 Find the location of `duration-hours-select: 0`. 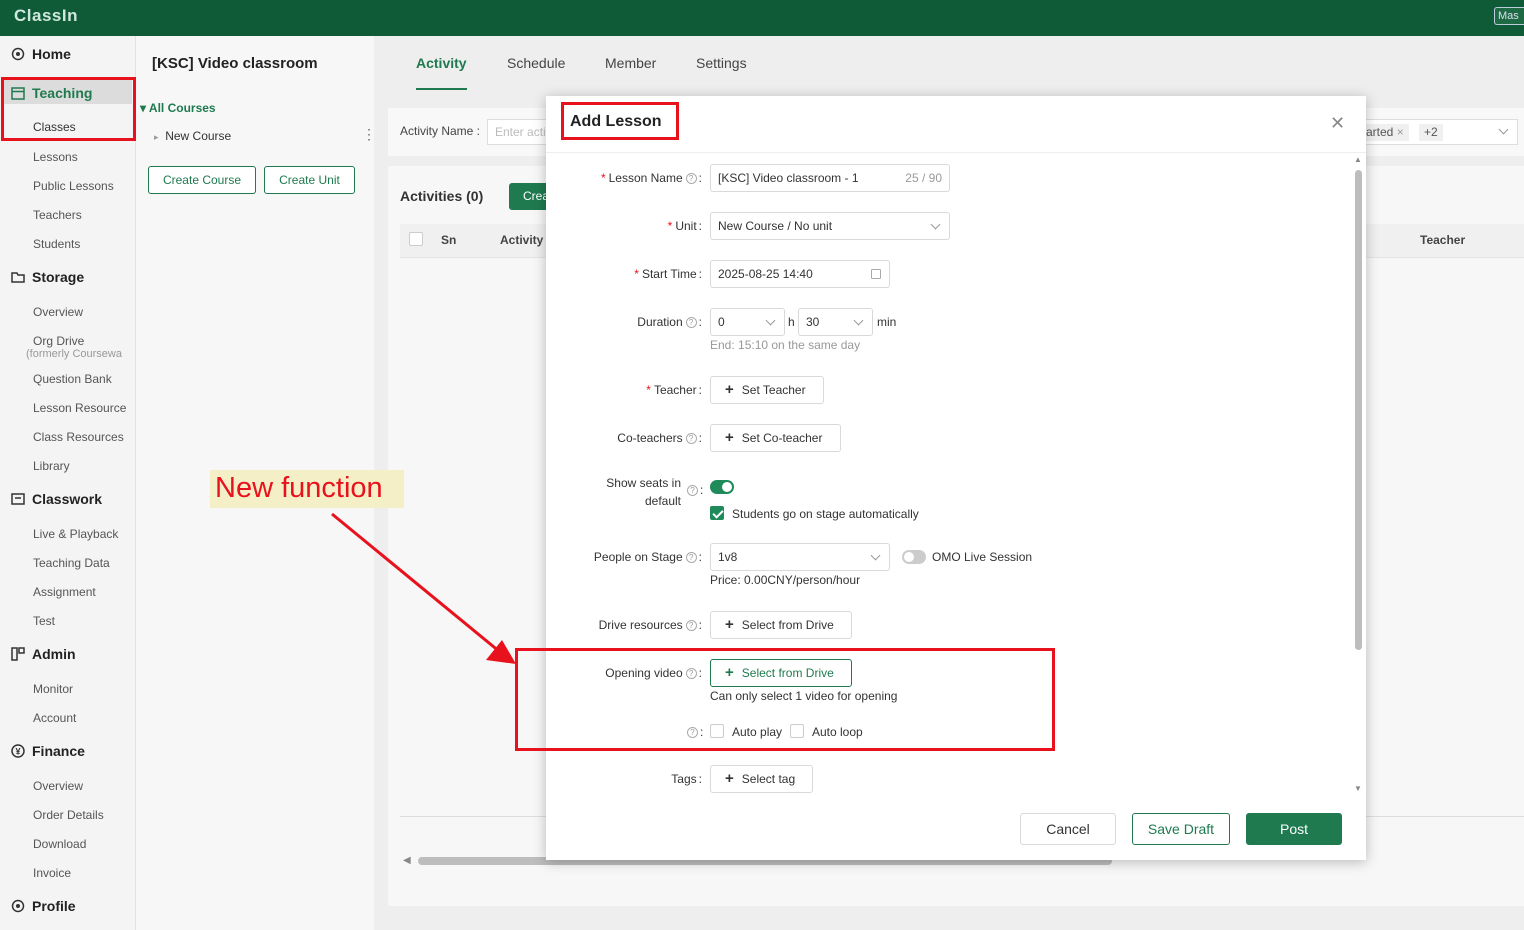

duration-hours-select: 0 is located at coordinates (747, 322).